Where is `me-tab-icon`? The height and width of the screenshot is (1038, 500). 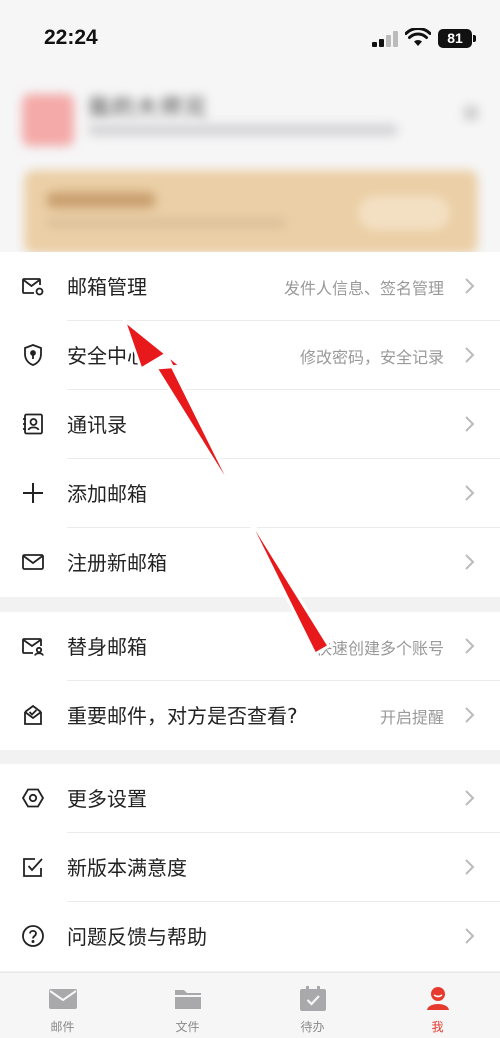 me-tab-icon is located at coordinates (438, 998).